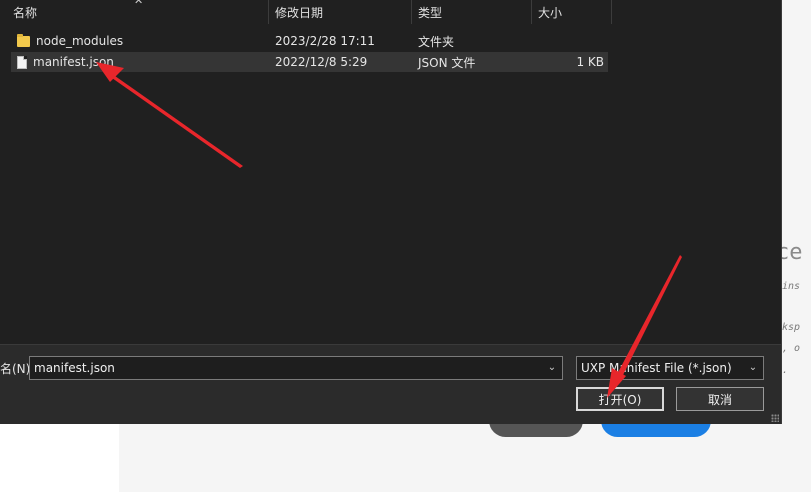 Image resolution: width=811 pixels, height=492 pixels. I want to click on filetype-value: UXP Manifest File (*.json), so click(656, 368).